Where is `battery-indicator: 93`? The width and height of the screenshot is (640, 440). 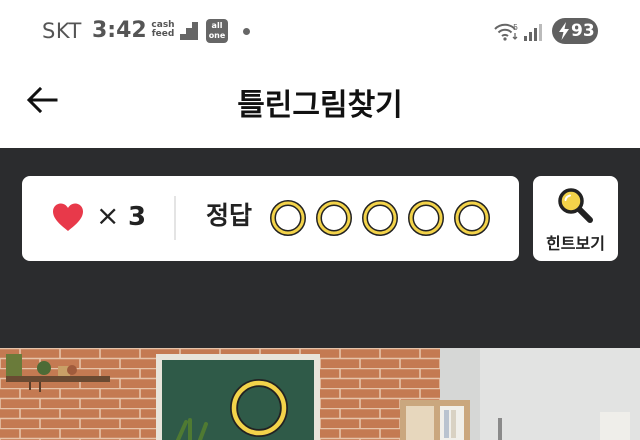
battery-indicator: 93 is located at coordinates (575, 31).